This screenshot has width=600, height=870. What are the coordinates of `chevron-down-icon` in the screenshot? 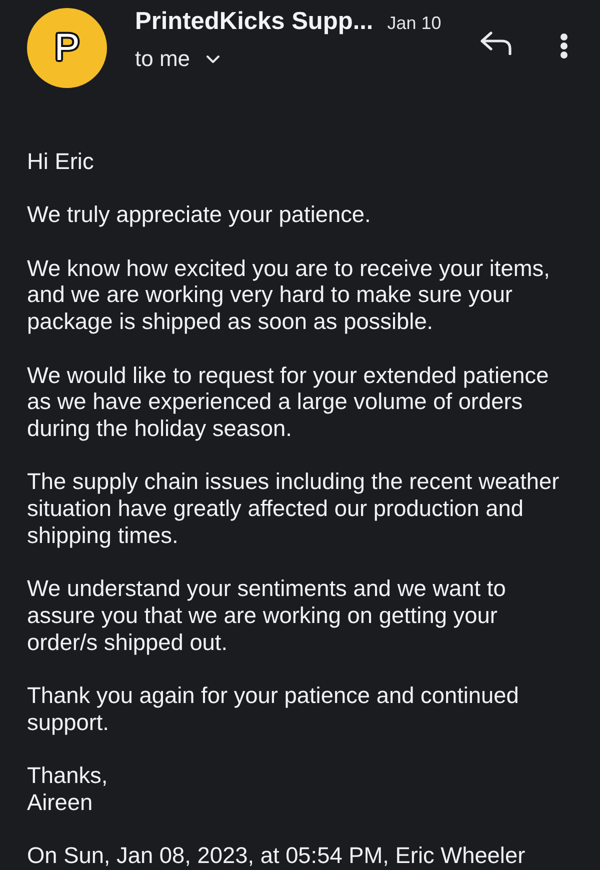 It's located at (213, 59).